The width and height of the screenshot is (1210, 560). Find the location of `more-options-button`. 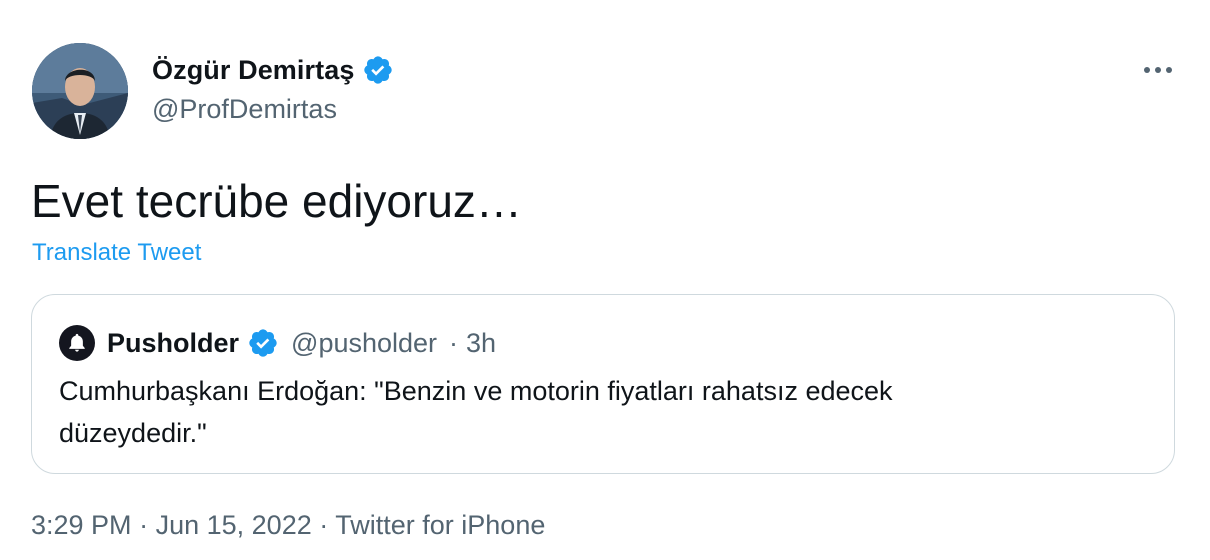

more-options-button is located at coordinates (1158, 70).